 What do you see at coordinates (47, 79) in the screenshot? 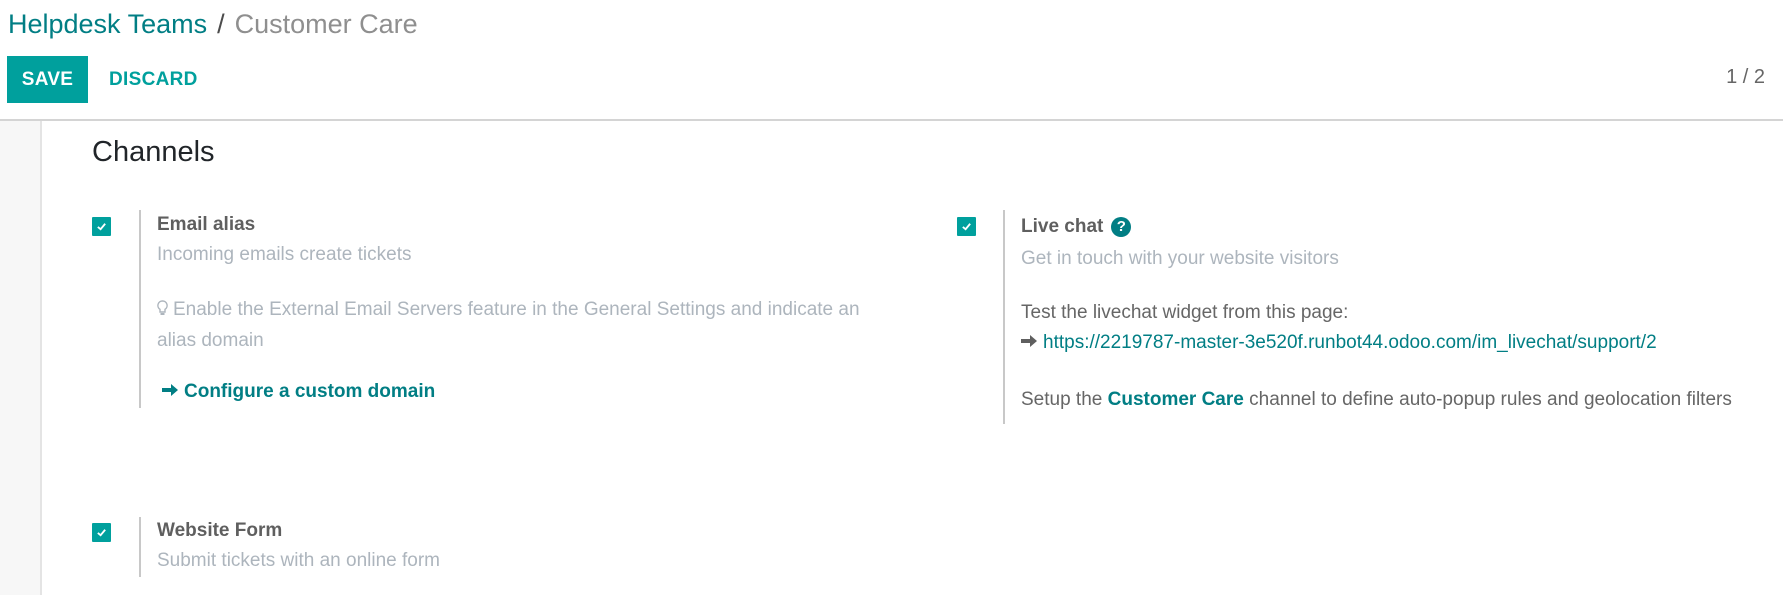
I see `save-button: SAVE` at bounding box center [47, 79].